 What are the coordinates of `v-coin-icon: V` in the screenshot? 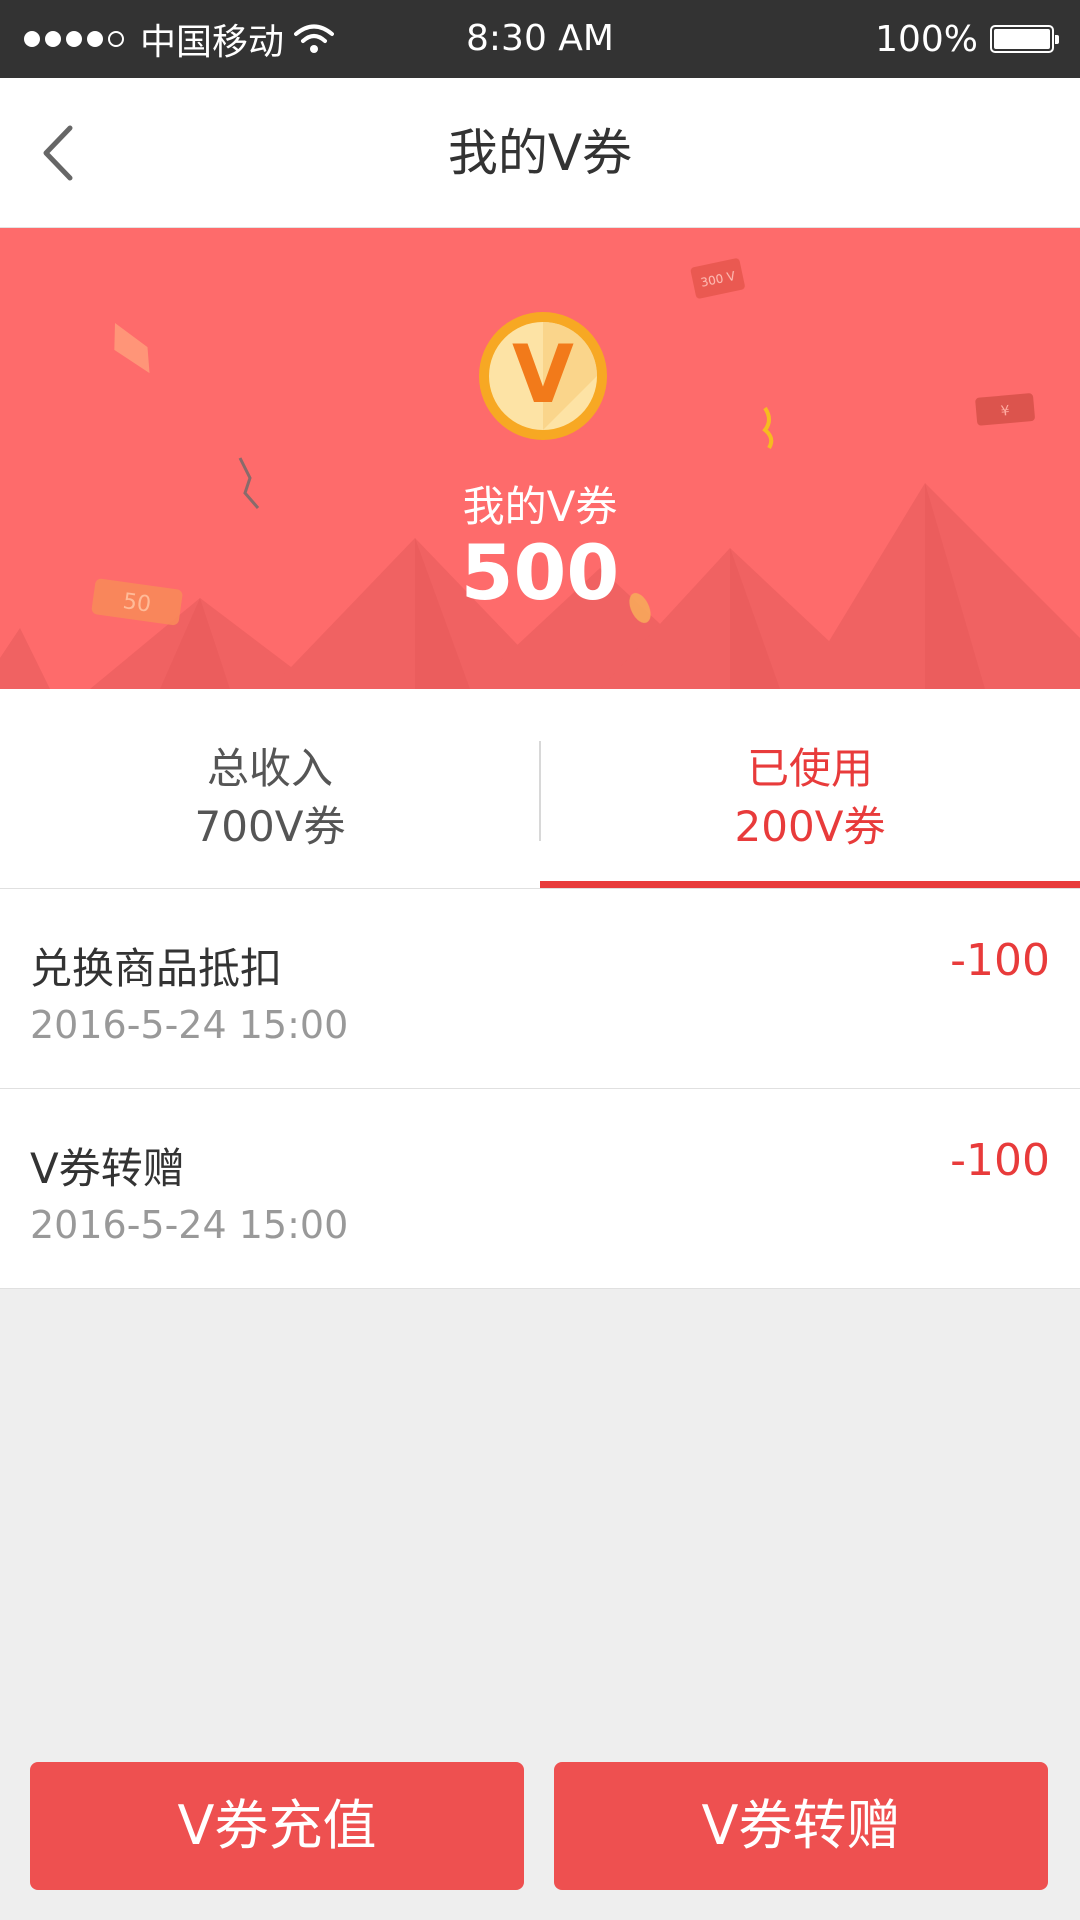 It's located at (543, 376).